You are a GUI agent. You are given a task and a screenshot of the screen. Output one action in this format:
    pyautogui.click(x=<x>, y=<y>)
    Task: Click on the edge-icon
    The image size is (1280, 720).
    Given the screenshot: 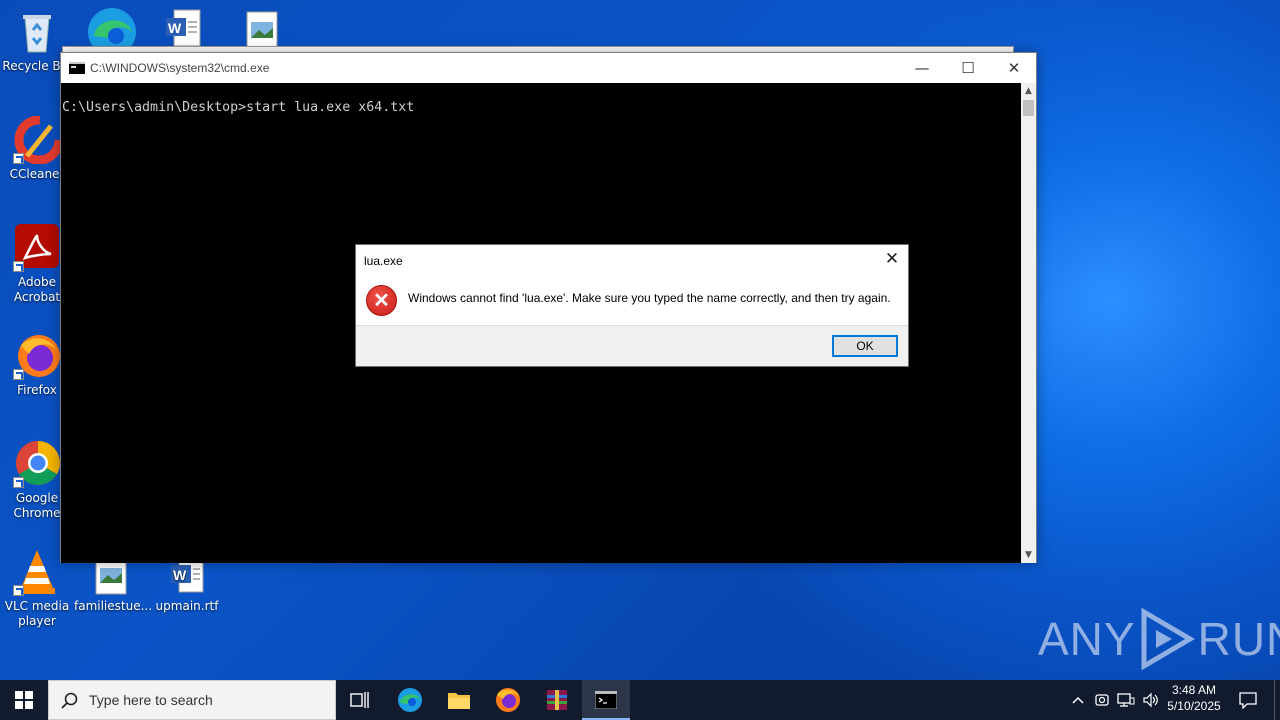 What is the action you would take?
    pyautogui.click(x=410, y=700)
    